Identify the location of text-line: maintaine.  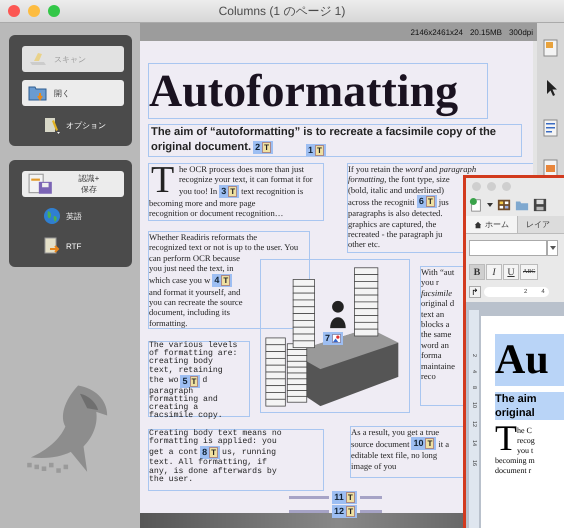
(438, 366).